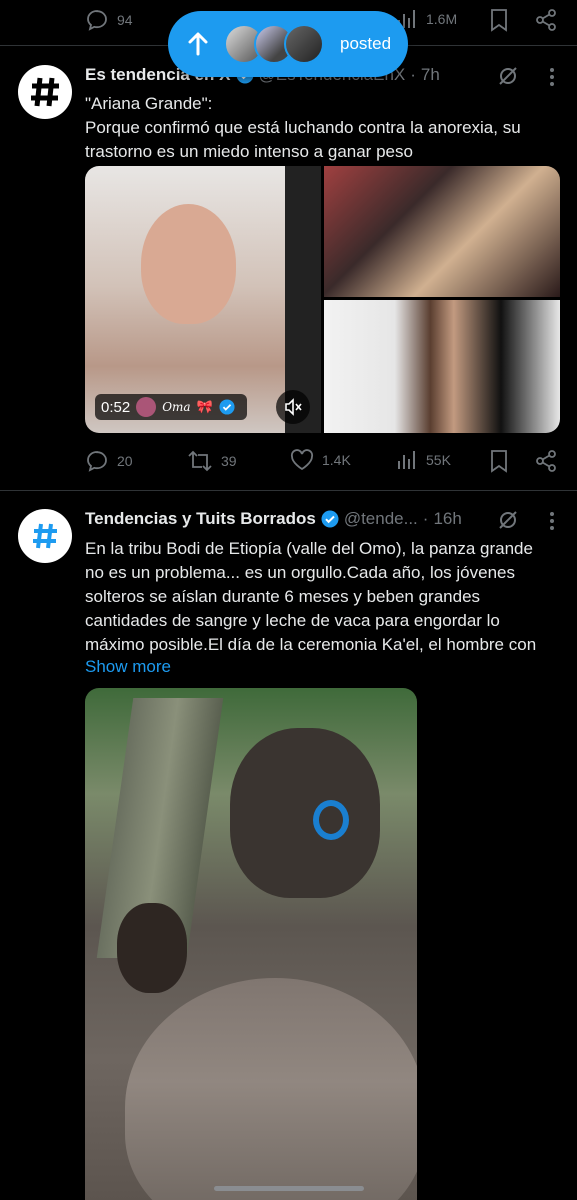 The height and width of the screenshot is (1200, 577). Describe the element at coordinates (438, 460) in the screenshot. I see `views-count: 55K` at that location.